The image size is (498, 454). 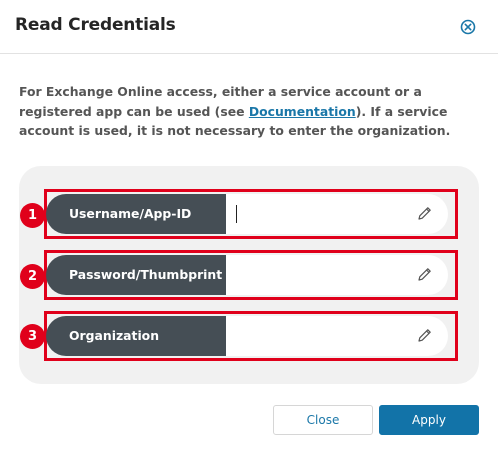 What do you see at coordinates (337, 214) in the screenshot?
I see `username-input` at bounding box center [337, 214].